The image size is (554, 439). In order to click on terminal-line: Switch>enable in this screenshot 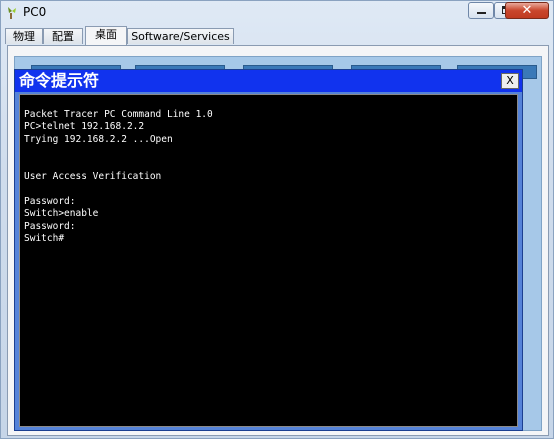, I will do `click(61, 214)`.